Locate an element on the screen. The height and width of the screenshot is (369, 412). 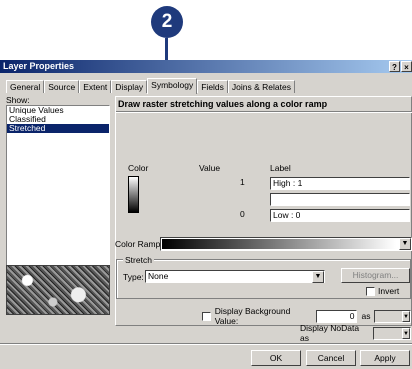
invert-option: Invert is located at coordinates (382, 291).